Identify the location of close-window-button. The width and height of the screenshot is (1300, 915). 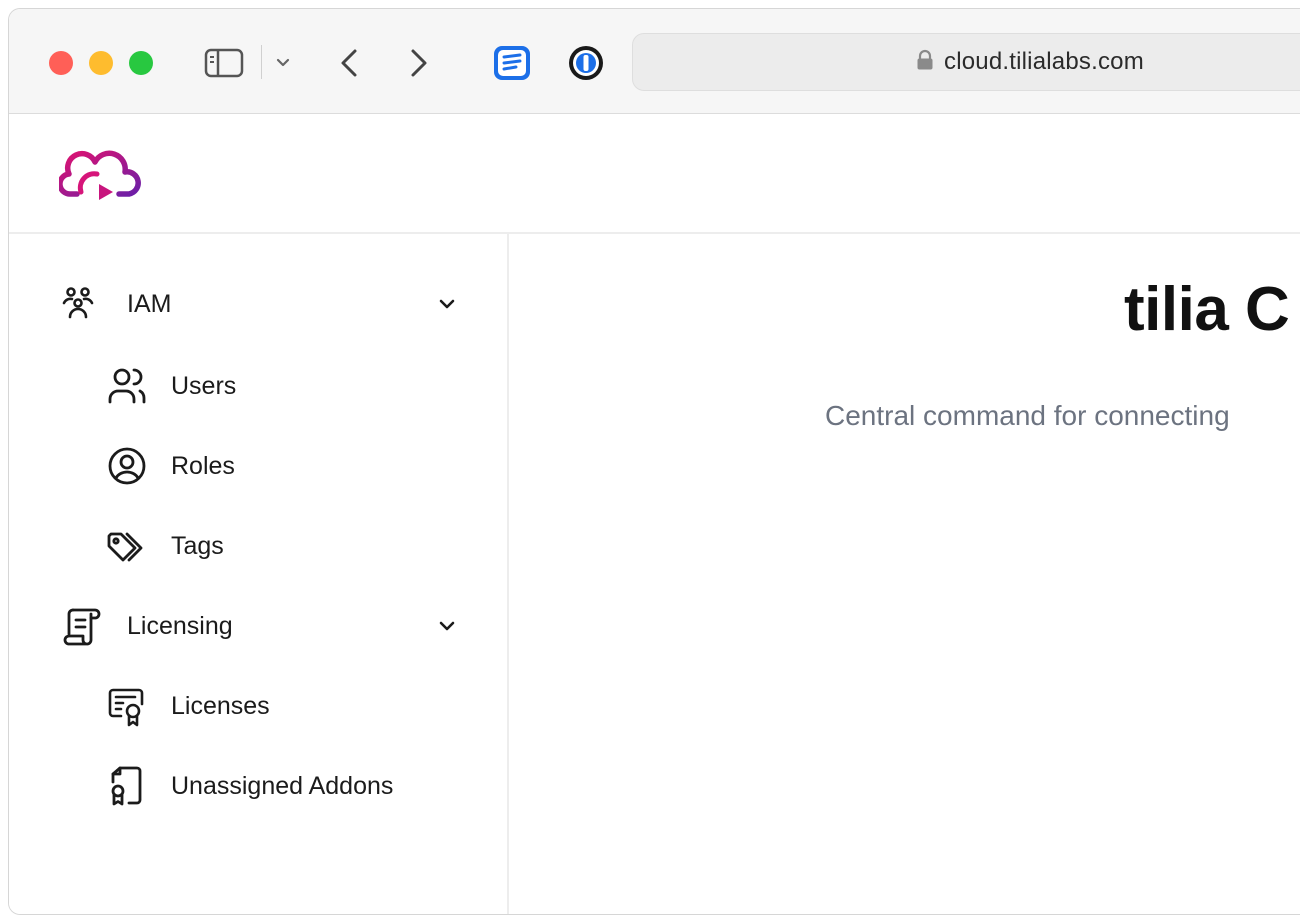
(61, 63).